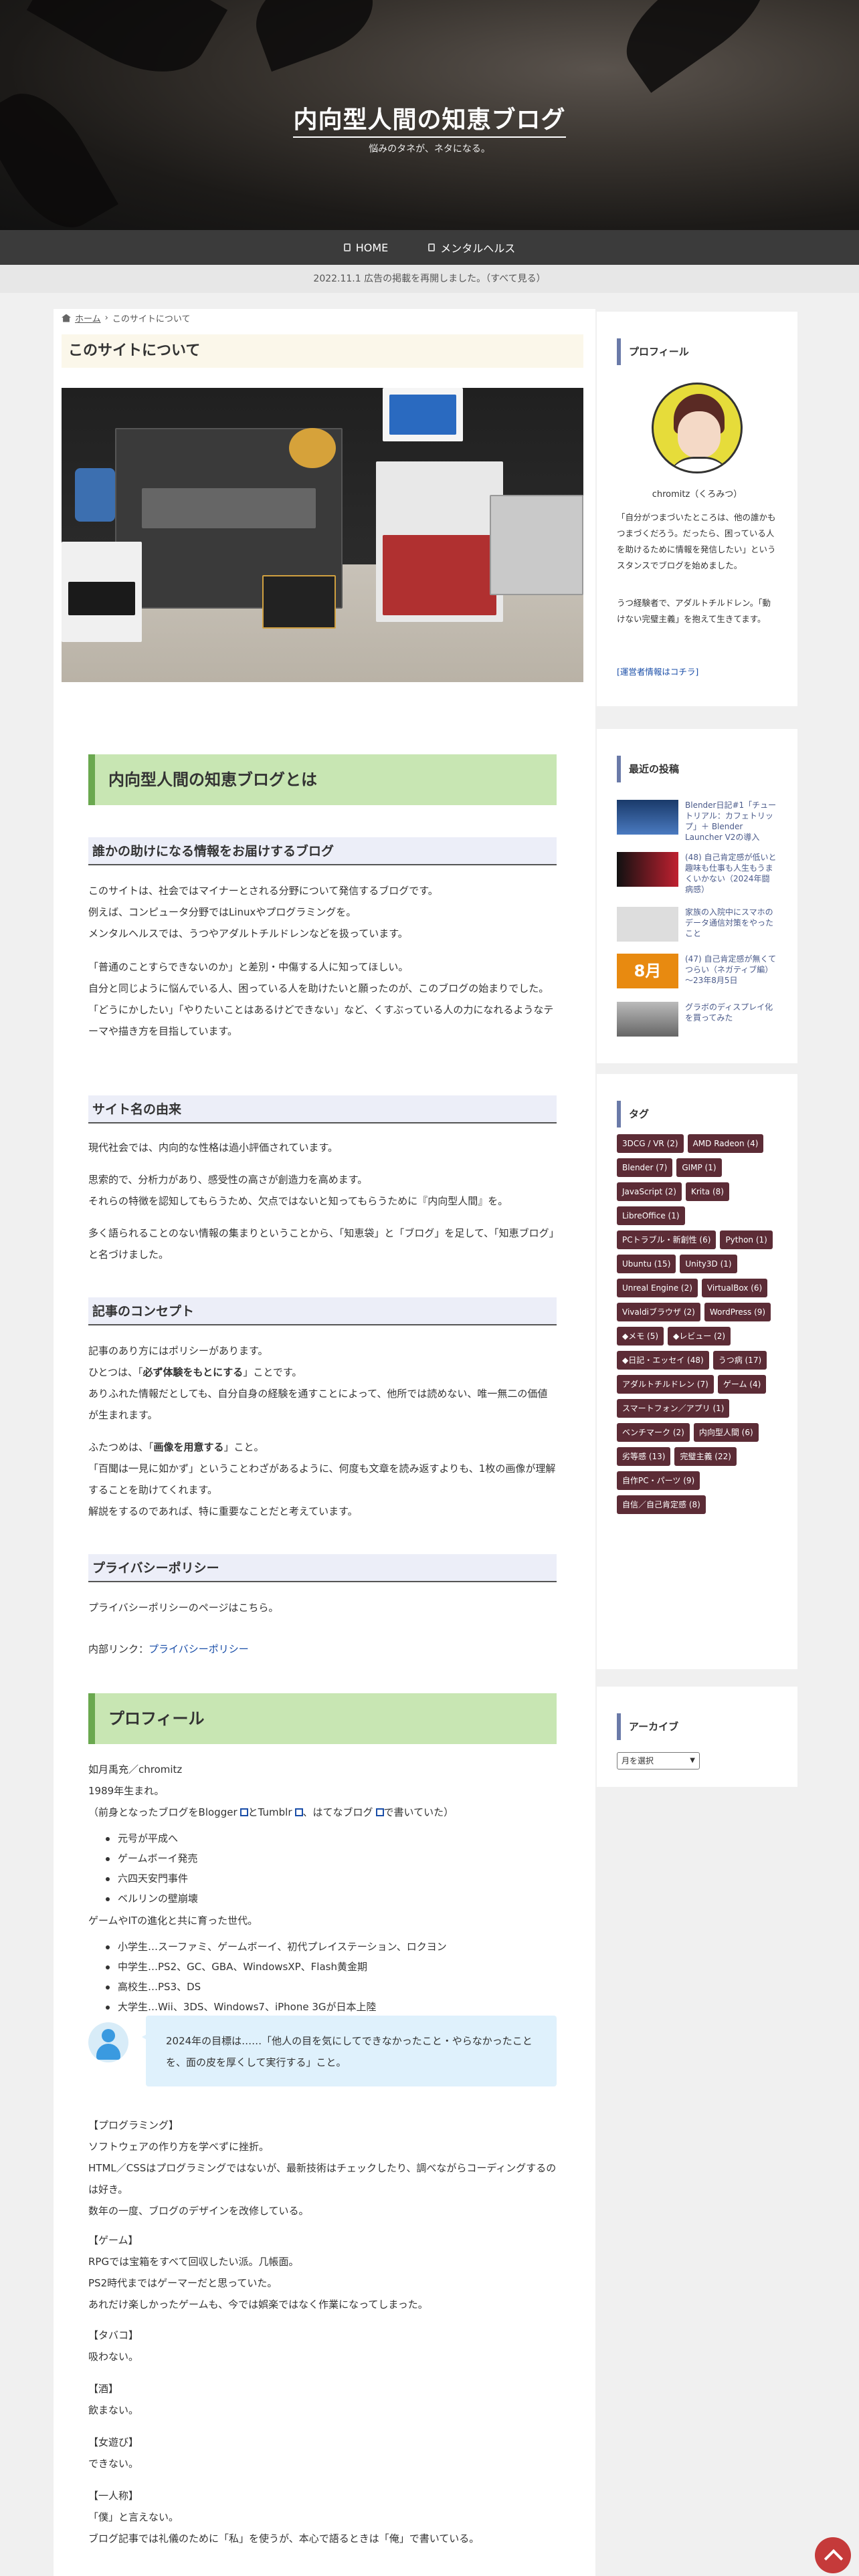  I want to click on chevron-down-icon: ▼, so click(693, 1761).